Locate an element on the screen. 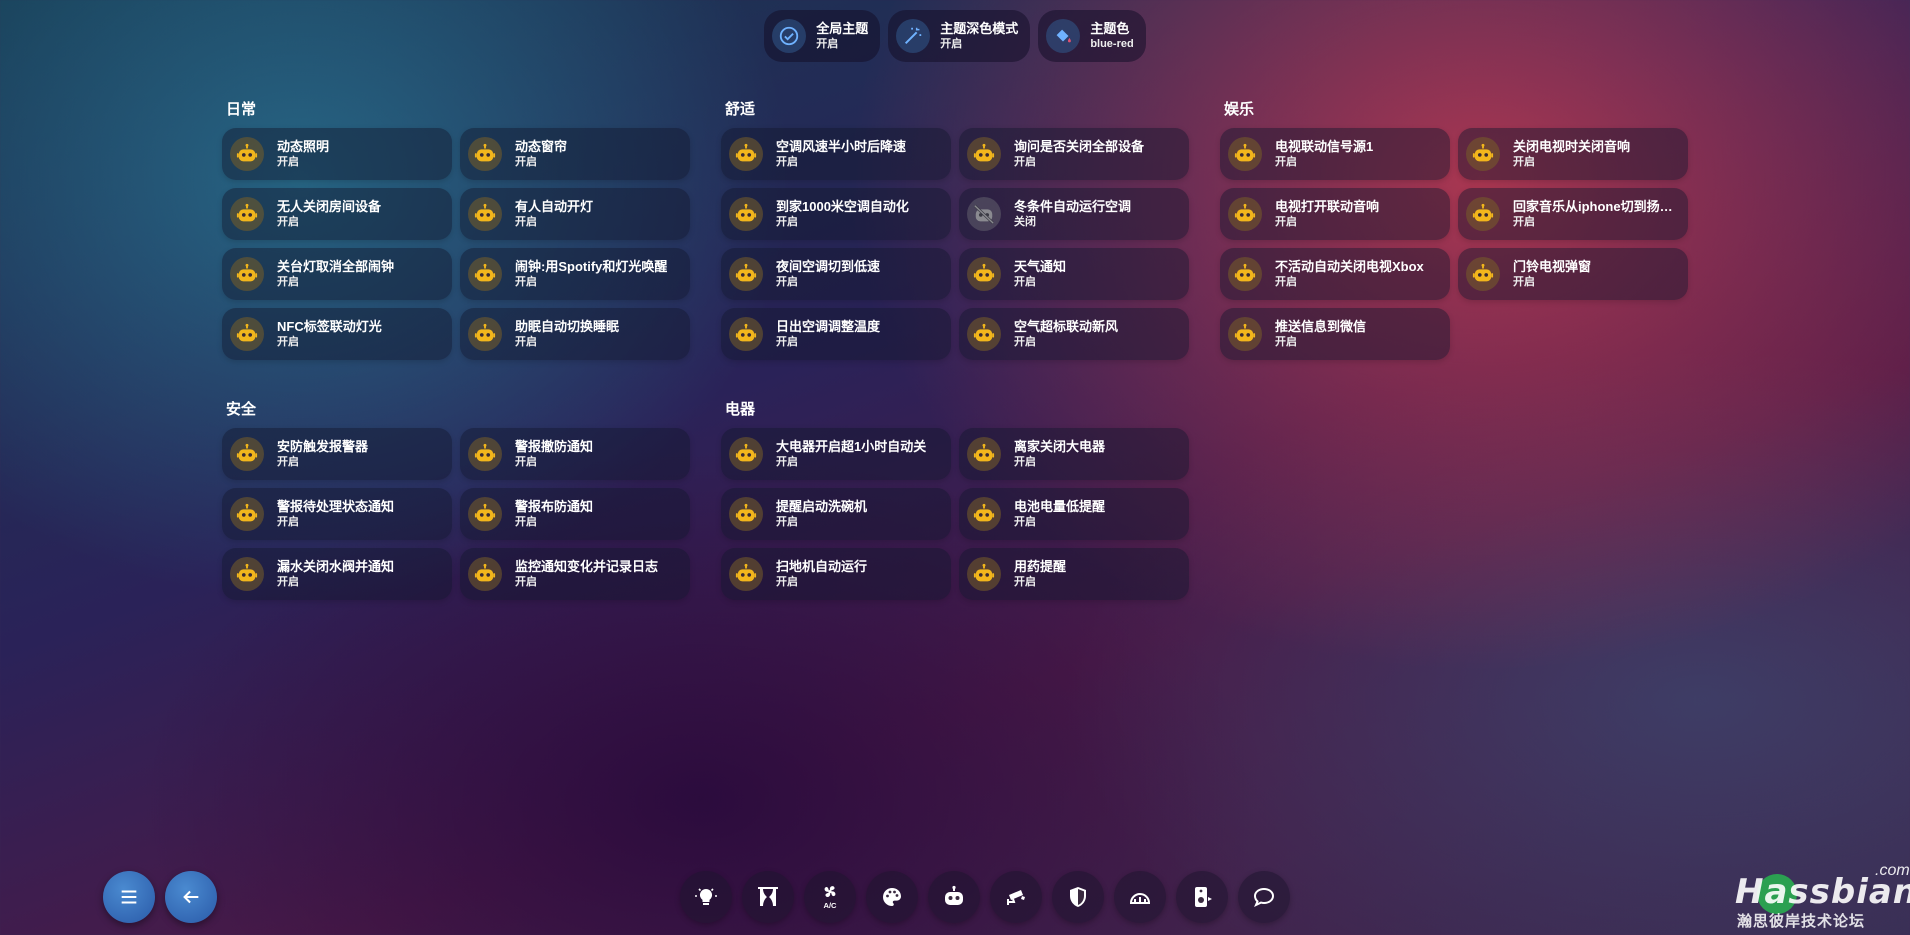 The height and width of the screenshot is (935, 1910). automation-card: 离家关闭大电器 开启 is located at coordinates (1074, 454).